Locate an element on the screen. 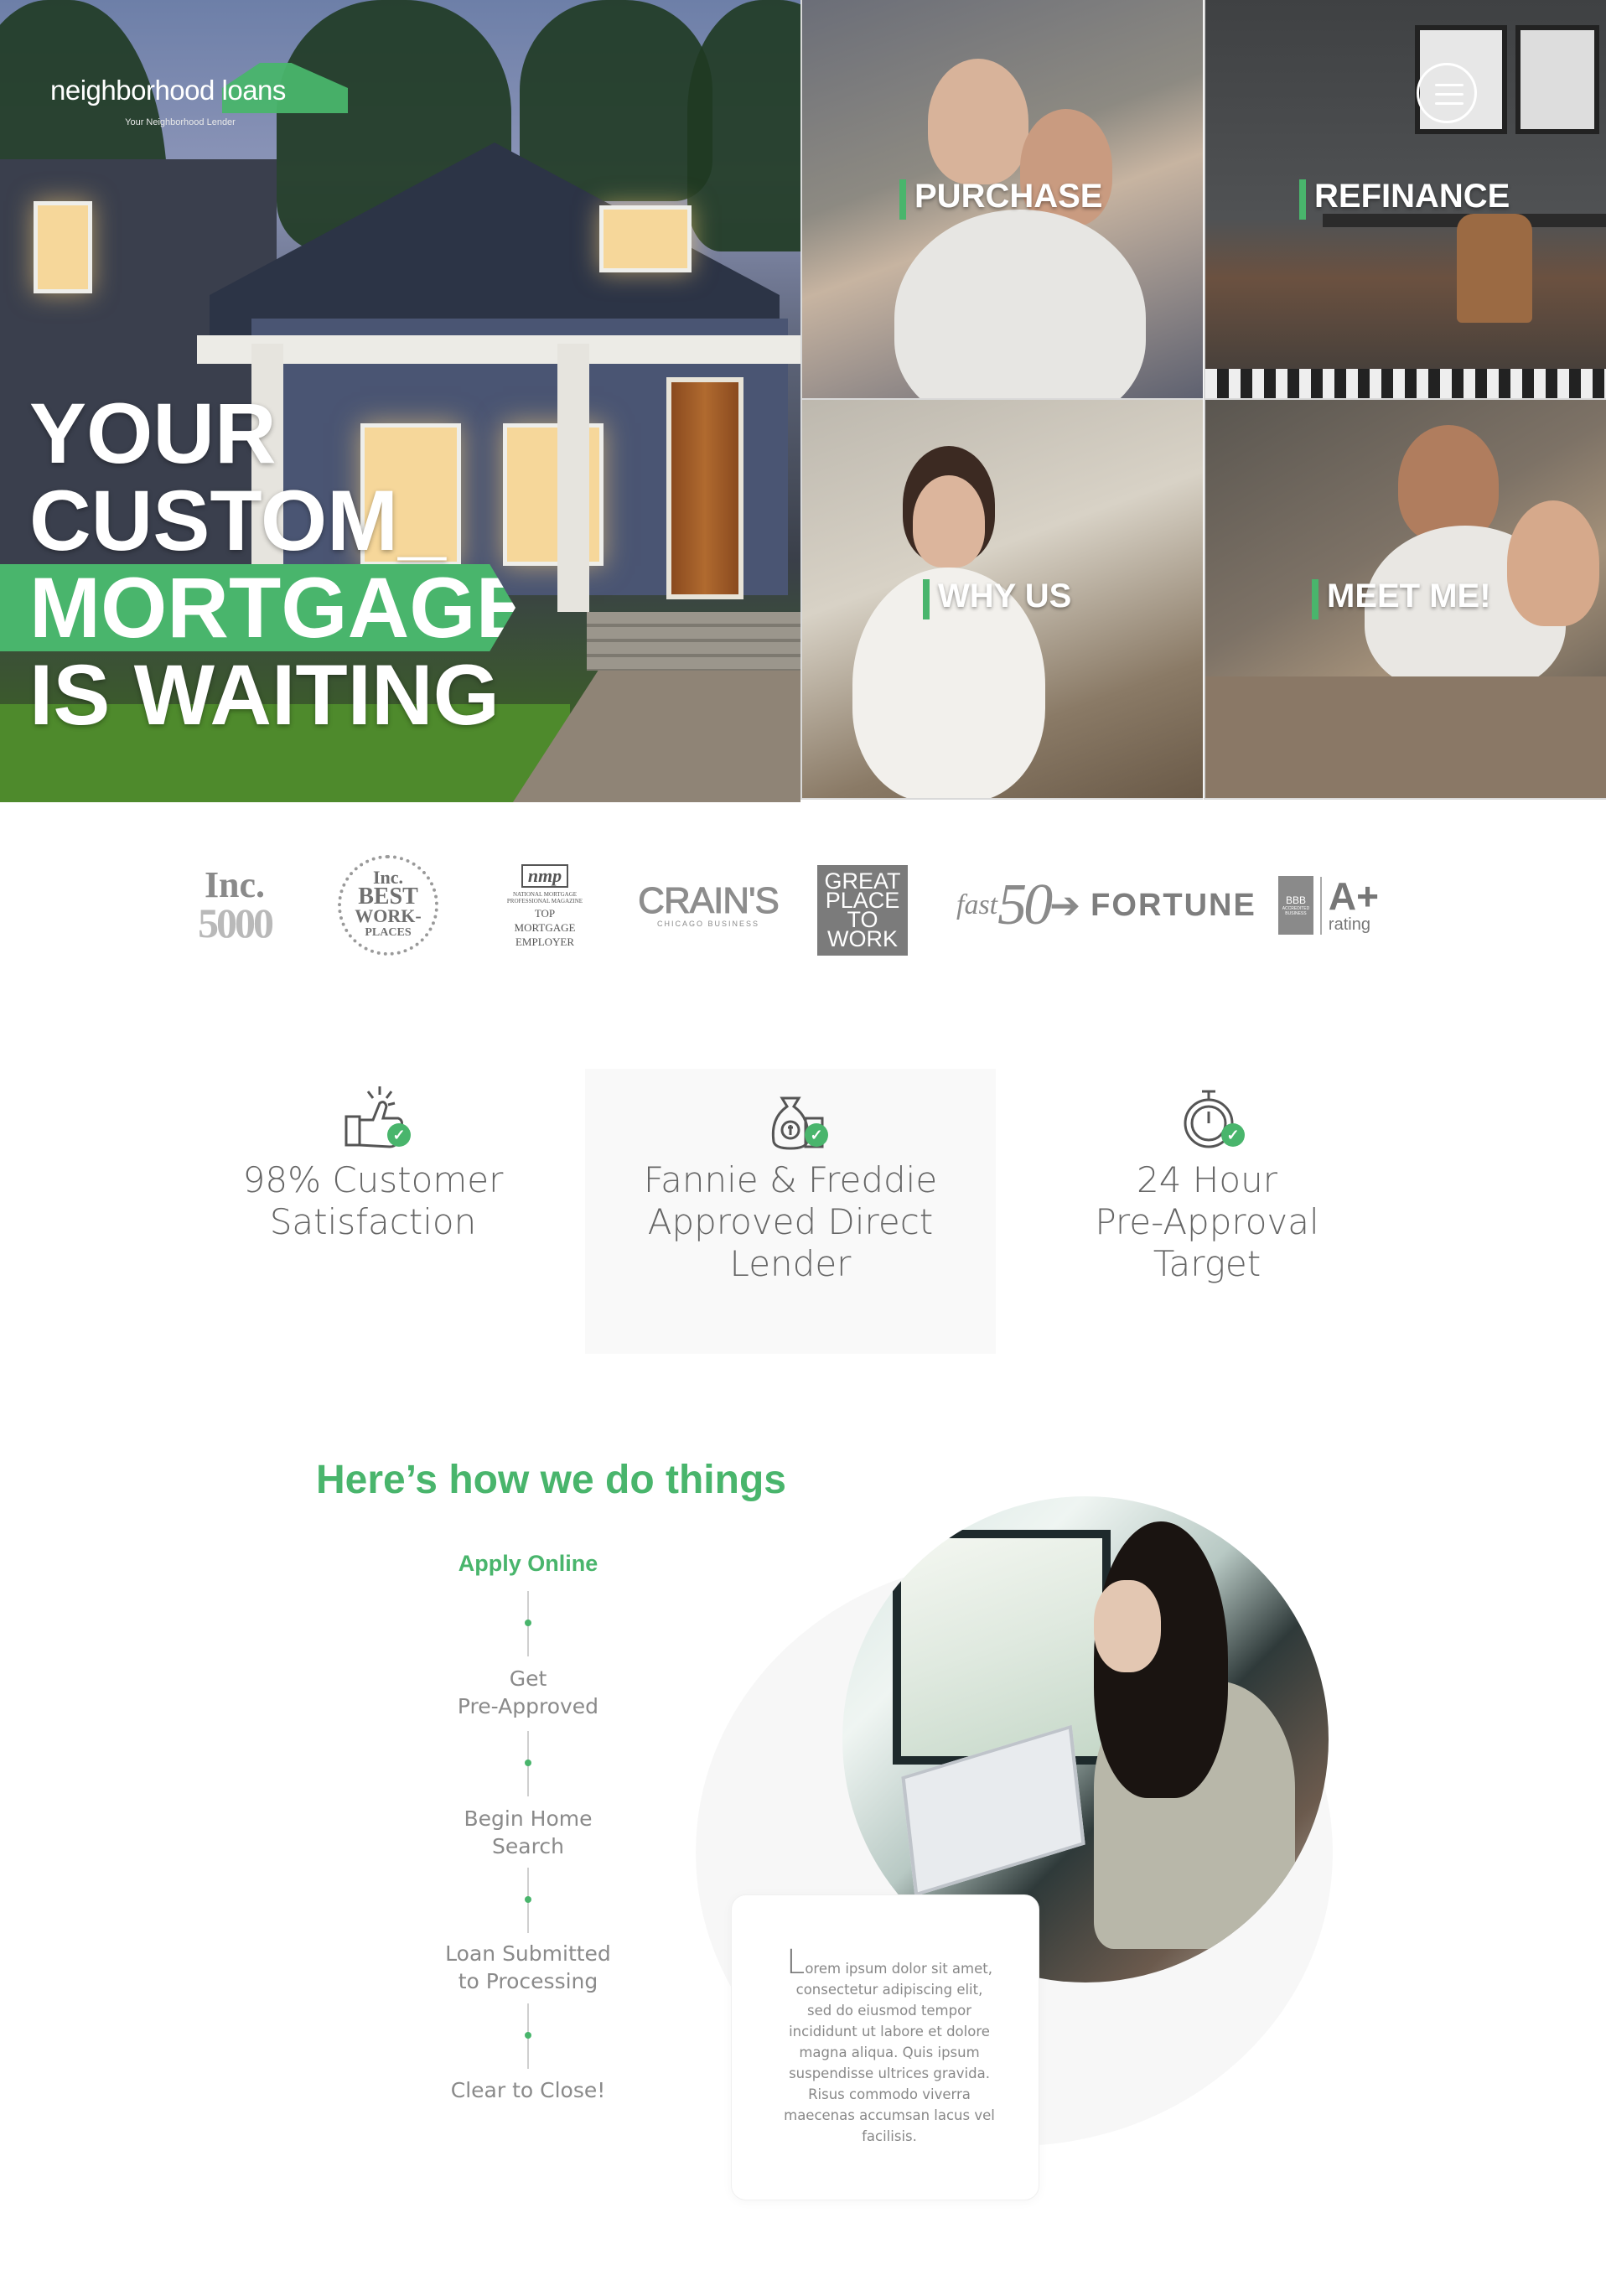 The width and height of the screenshot is (1606, 2296). fast-text: fast is located at coordinates (977, 904).